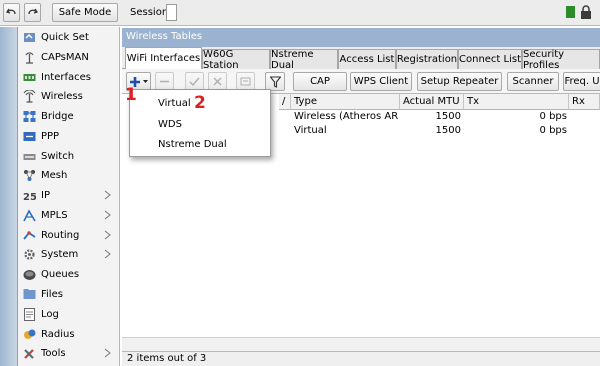 This screenshot has height=366, width=600. Describe the element at coordinates (29, 57) in the screenshot. I see `capsman-icon` at that location.